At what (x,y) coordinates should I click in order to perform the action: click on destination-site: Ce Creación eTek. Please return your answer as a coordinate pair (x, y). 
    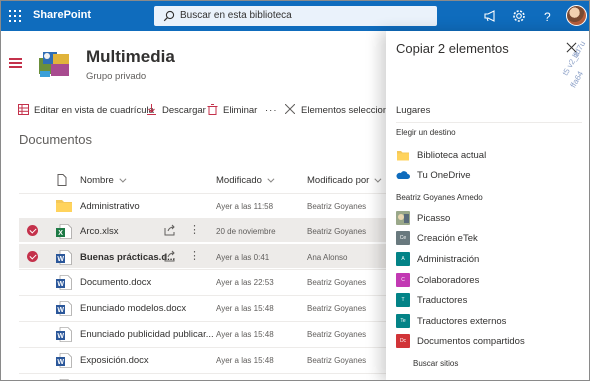
    Looking at the image, I should click on (489, 239).